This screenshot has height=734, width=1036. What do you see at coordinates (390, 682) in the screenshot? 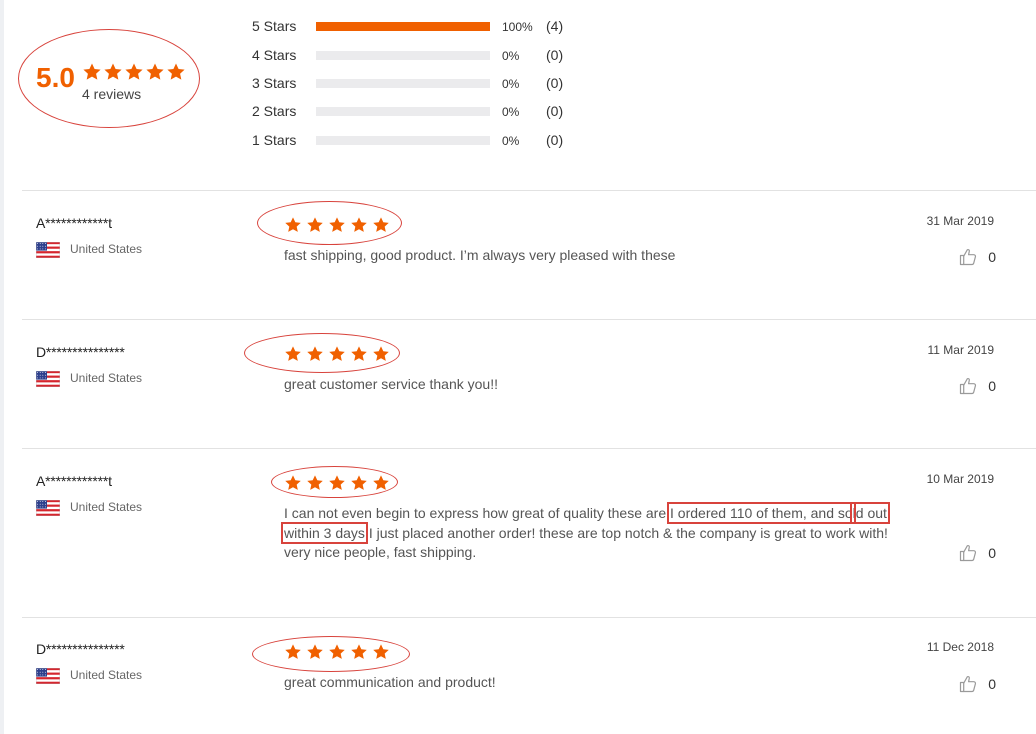
I see `review-text: great communication and product!` at bounding box center [390, 682].